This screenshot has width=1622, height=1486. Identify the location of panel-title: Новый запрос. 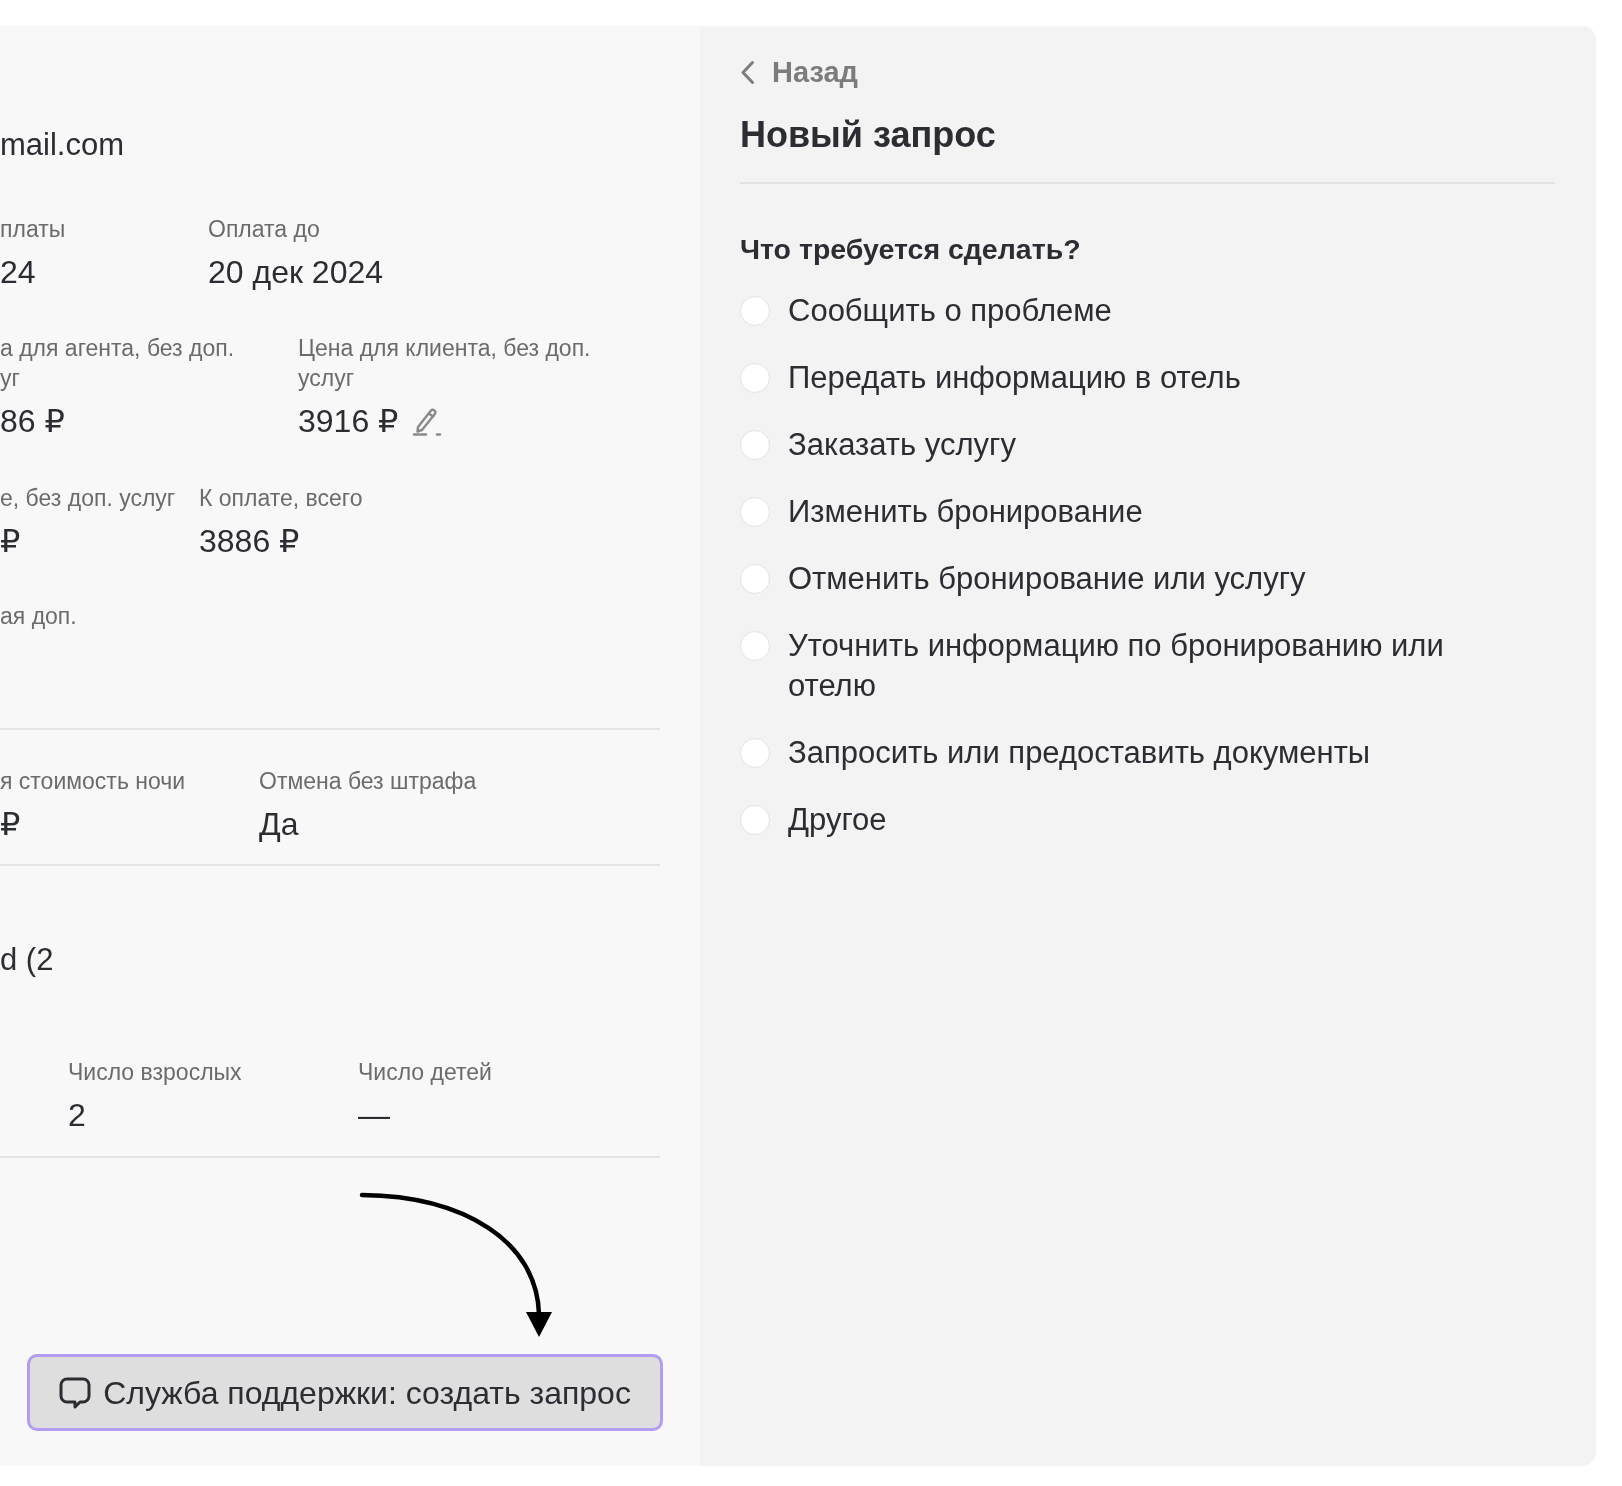
(868, 134).